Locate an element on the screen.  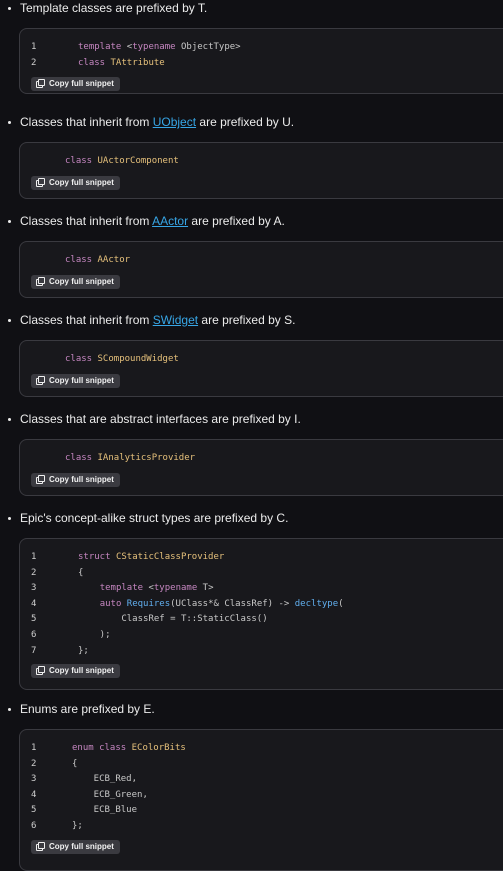
code-token: ClassRef = T::StaticClass() is located at coordinates (173, 619).